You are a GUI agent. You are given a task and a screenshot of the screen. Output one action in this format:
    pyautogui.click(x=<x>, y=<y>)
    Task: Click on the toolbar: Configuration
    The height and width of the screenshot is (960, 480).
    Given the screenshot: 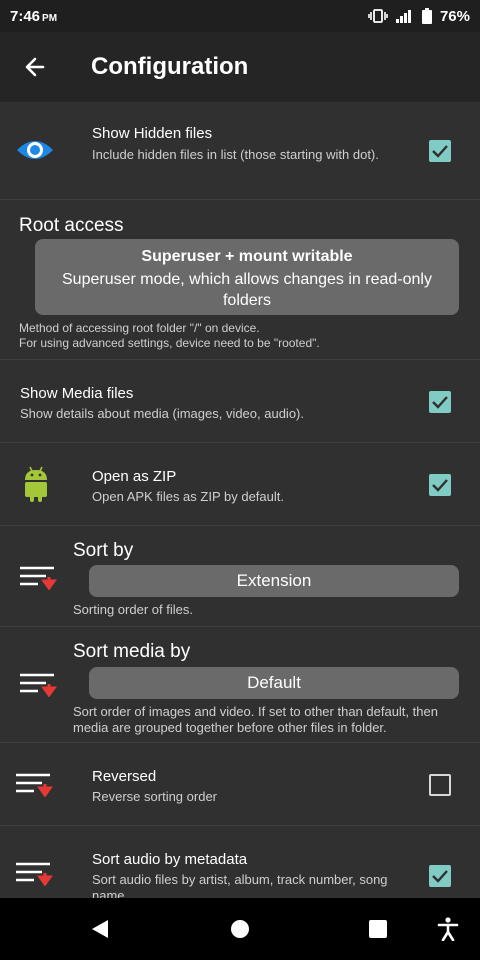 What is the action you would take?
    pyautogui.click(x=240, y=67)
    